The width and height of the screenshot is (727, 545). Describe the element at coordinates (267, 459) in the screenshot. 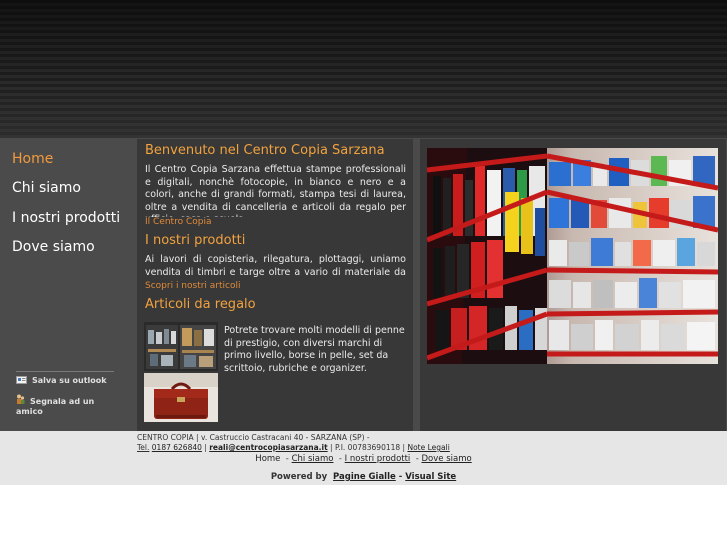

I see `footer-nav-home: Home` at that location.